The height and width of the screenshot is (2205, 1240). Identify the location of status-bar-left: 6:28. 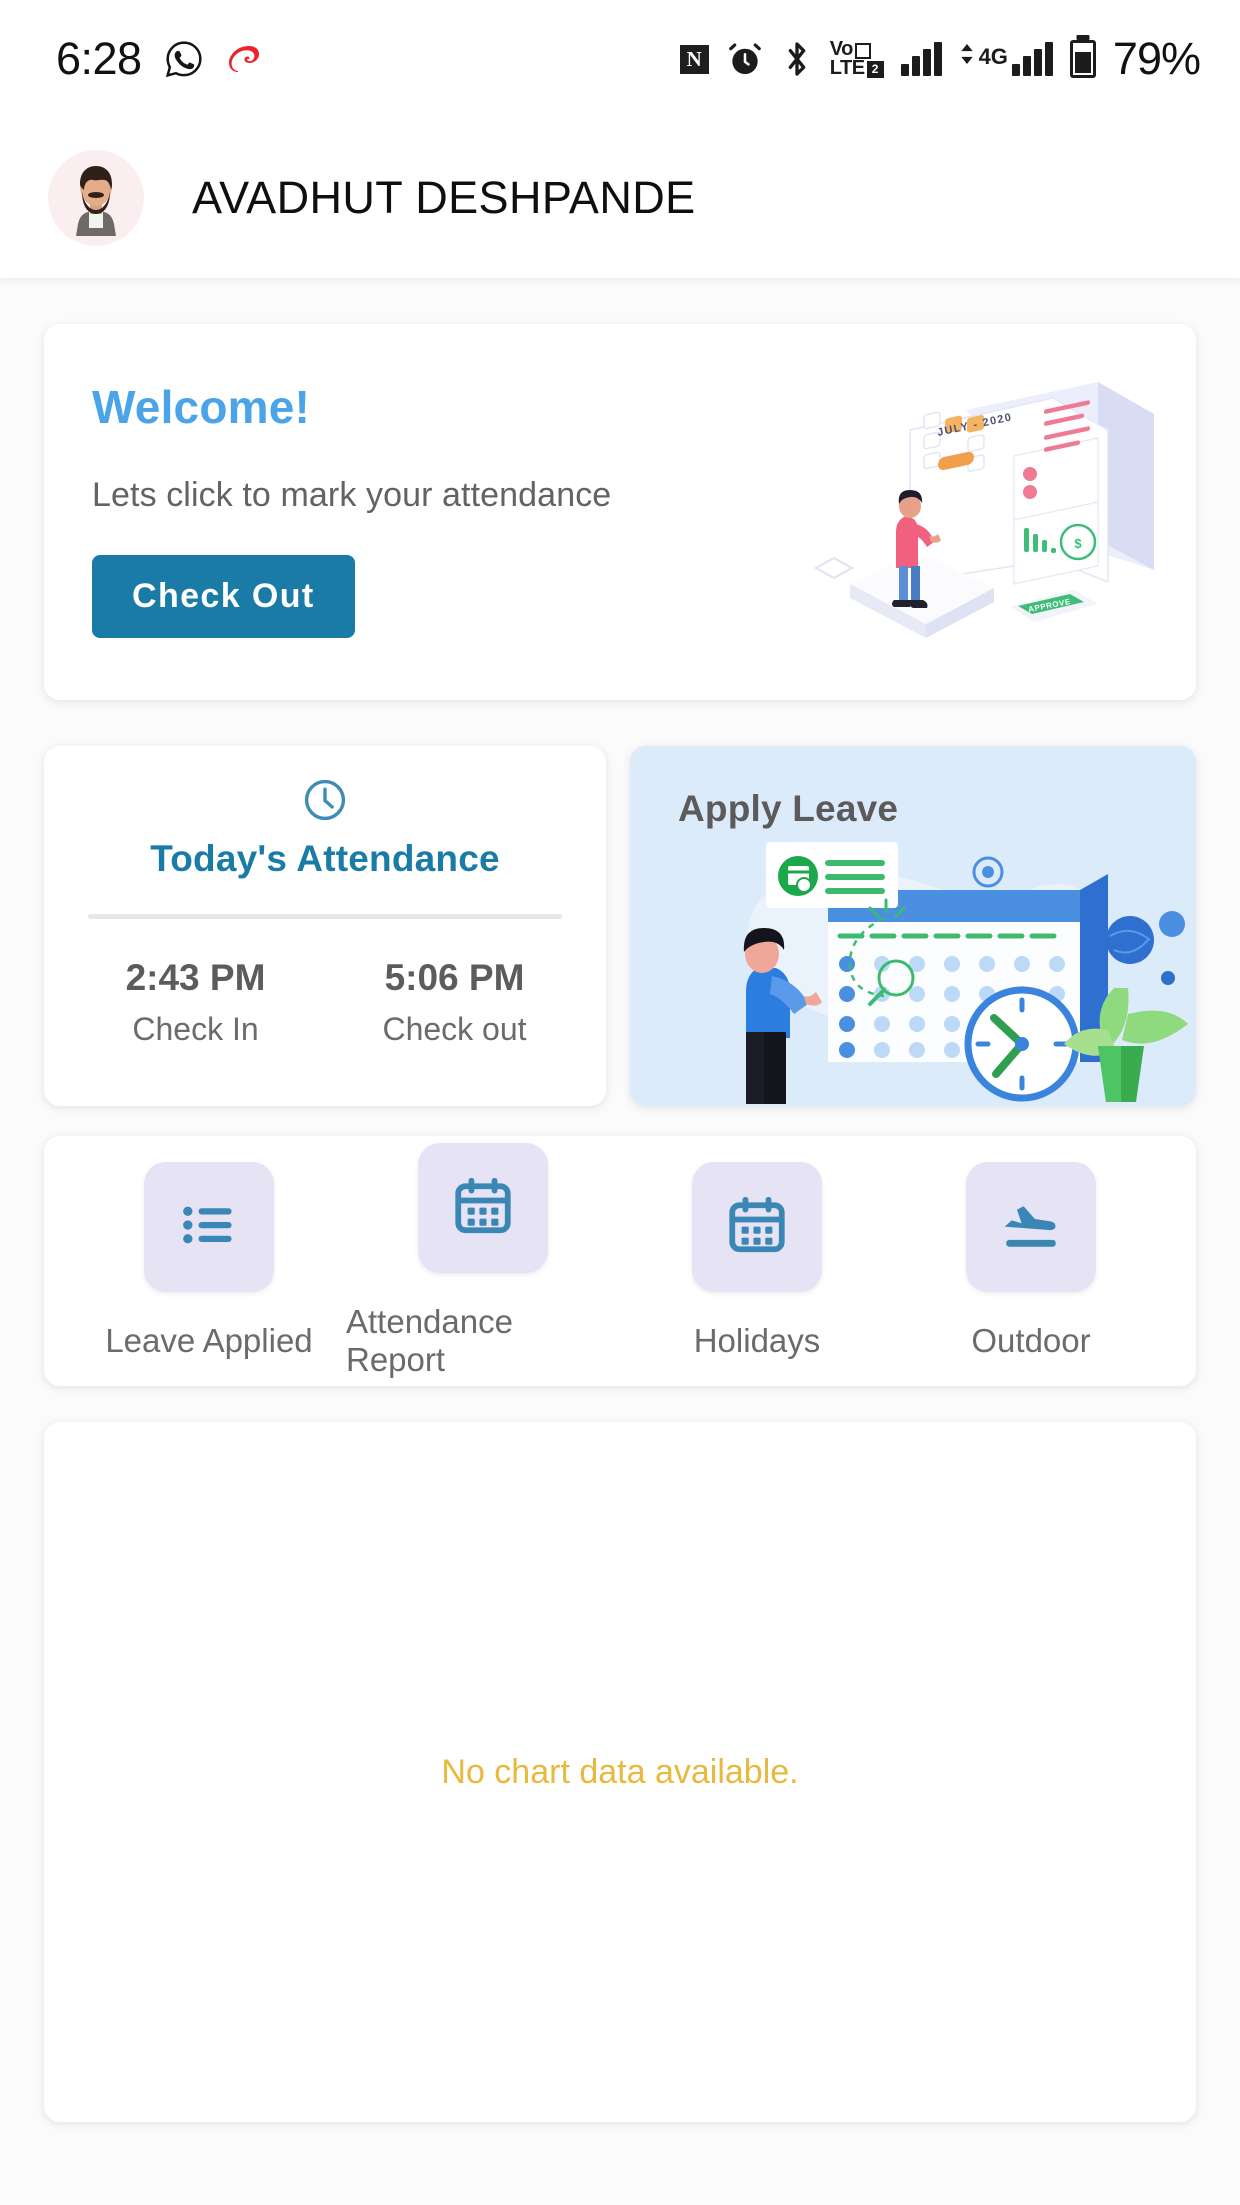
(163, 59).